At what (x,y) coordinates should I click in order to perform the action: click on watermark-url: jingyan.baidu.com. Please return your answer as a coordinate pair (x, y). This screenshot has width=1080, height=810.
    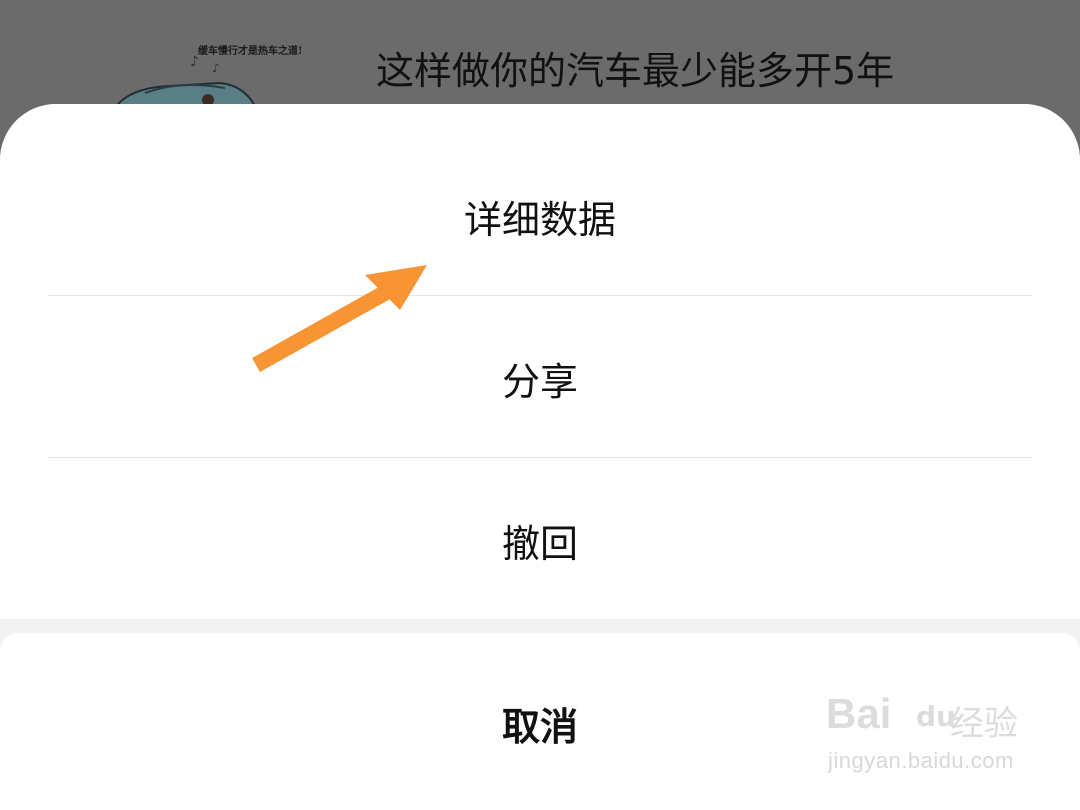
    Looking at the image, I should click on (921, 760).